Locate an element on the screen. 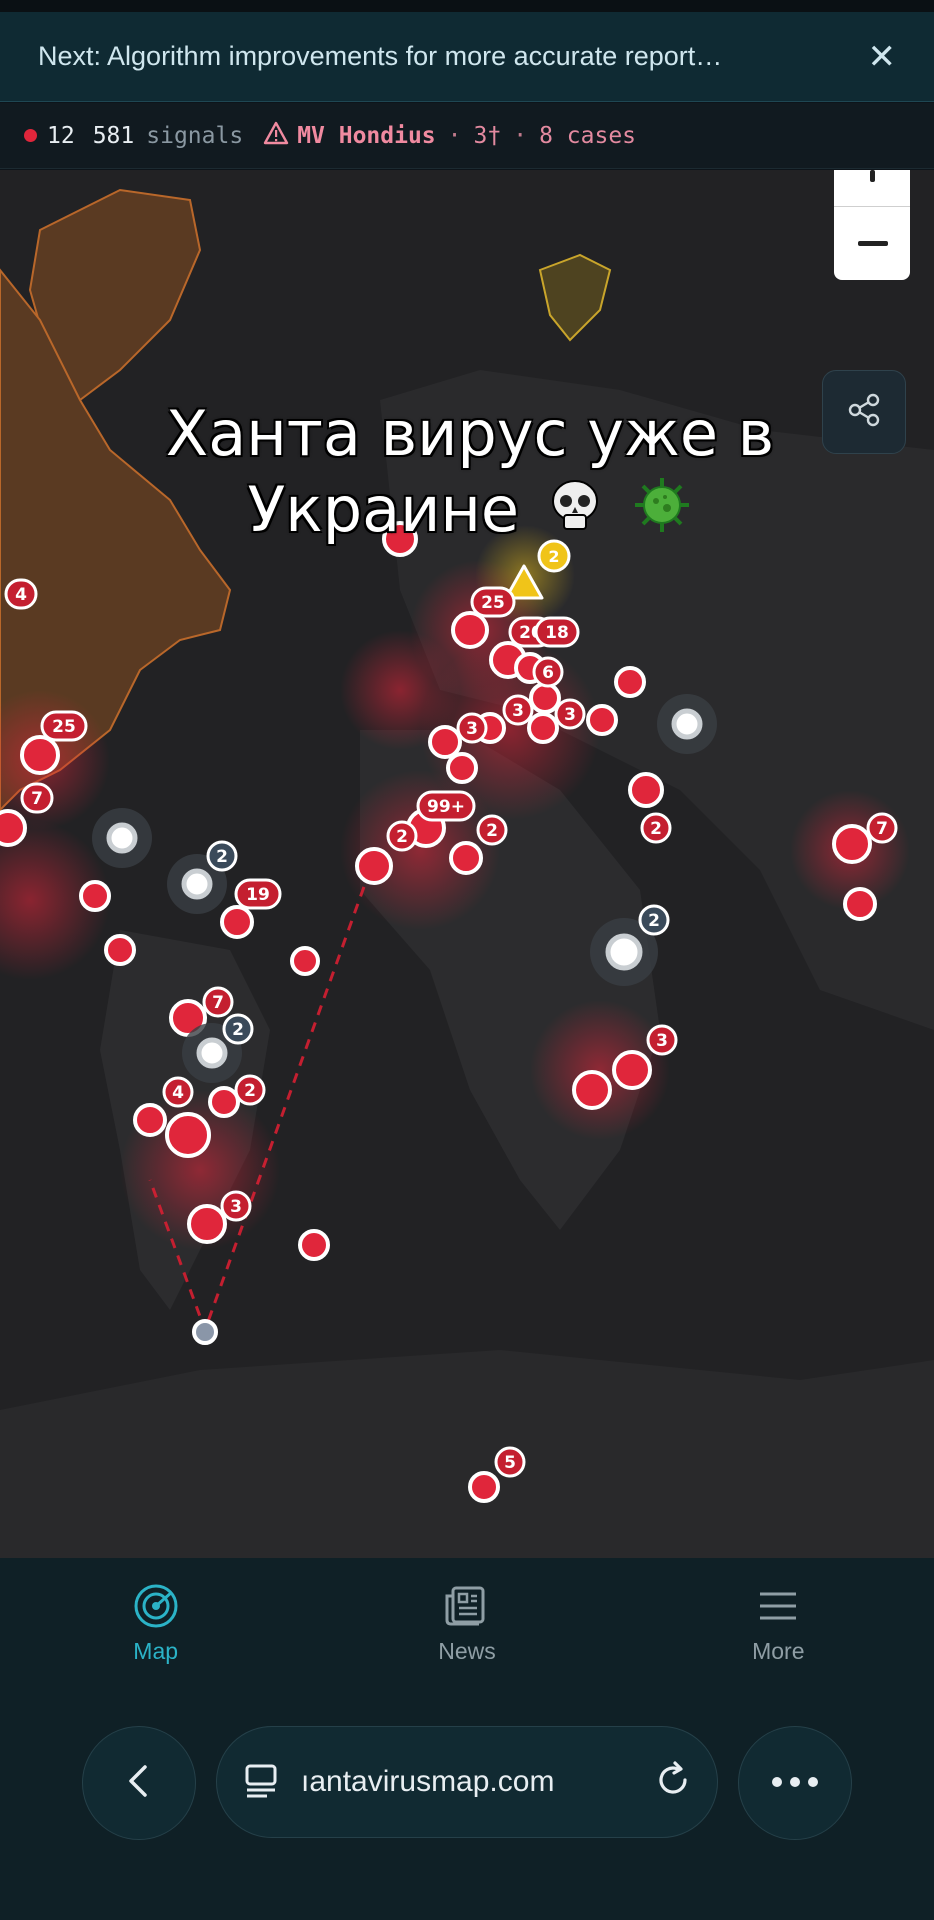 The image size is (934, 1920). count-badge: 18 is located at coordinates (557, 632).